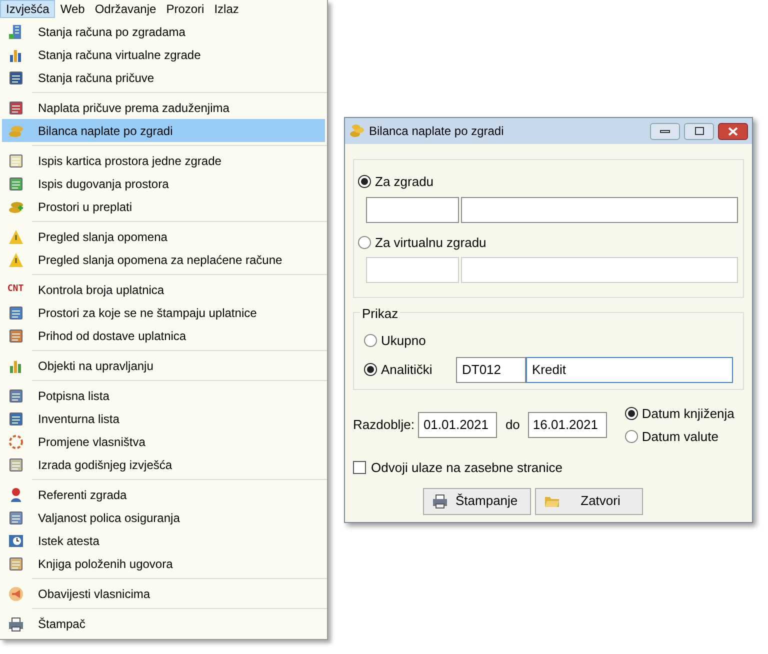 The height and width of the screenshot is (654, 768). Describe the element at coordinates (163, 130) in the screenshot. I see `menu-item: Bilanca naplate po zgradi` at that location.